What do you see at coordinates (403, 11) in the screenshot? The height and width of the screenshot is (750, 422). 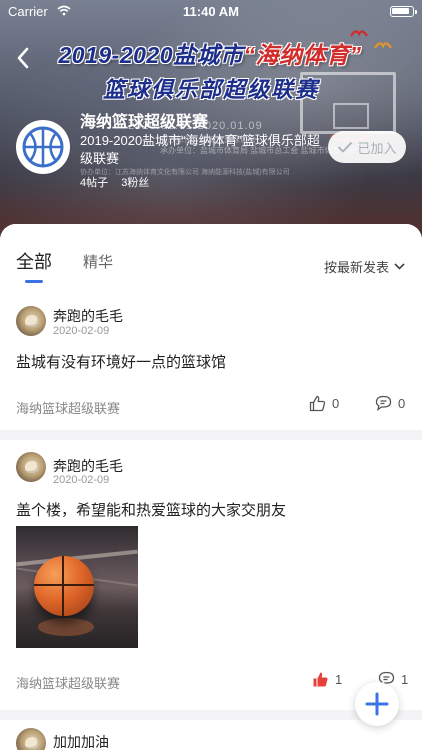 I see `battery-icon` at bounding box center [403, 11].